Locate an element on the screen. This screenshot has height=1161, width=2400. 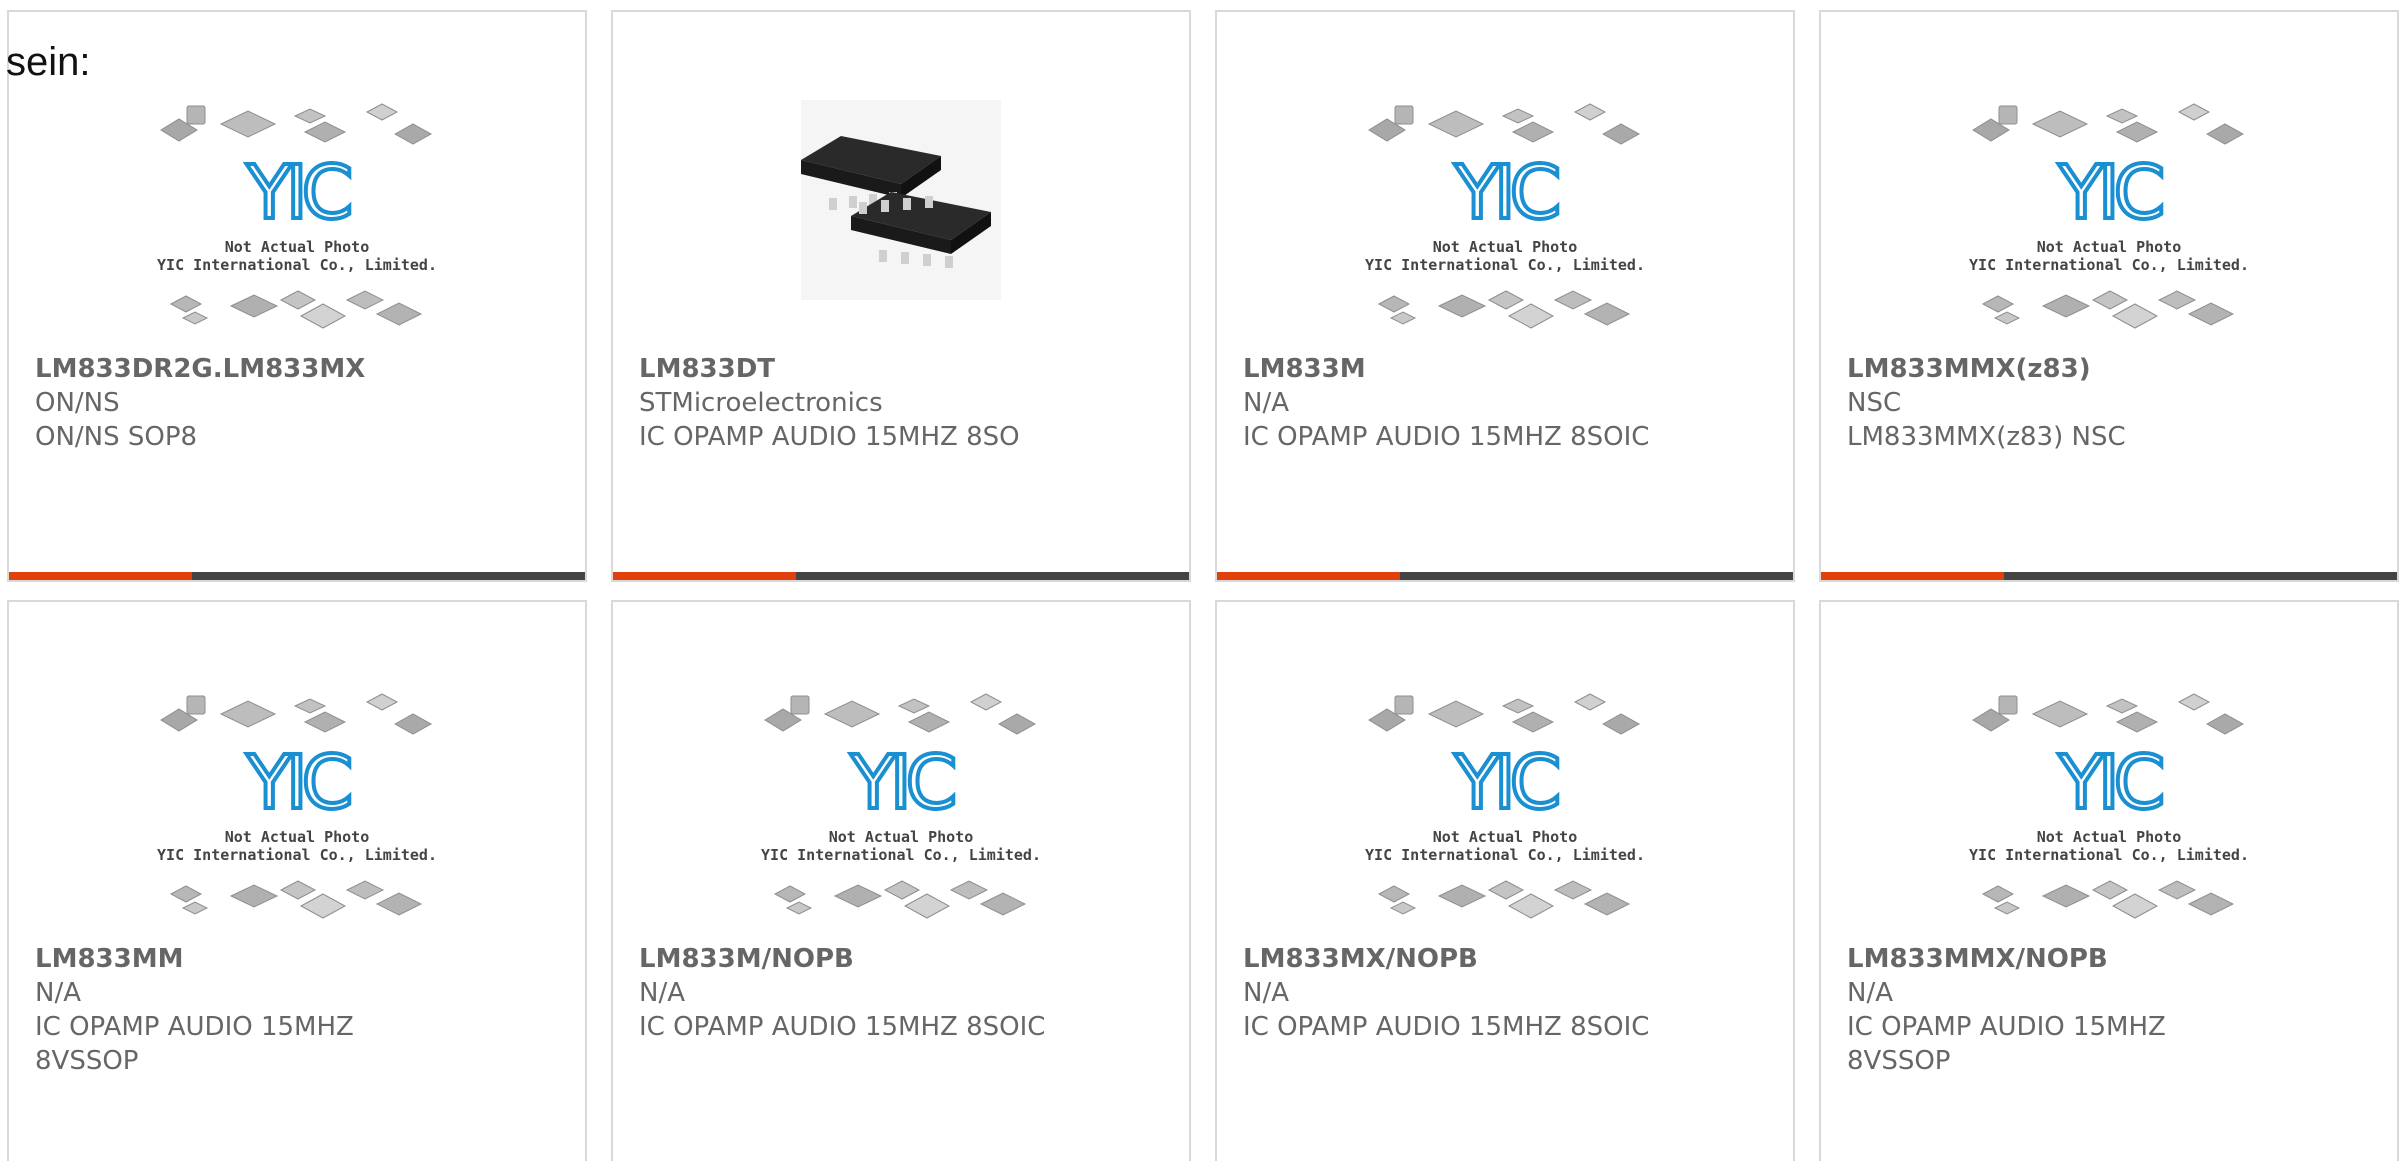
product-brand: STMicroelectronics is located at coordinates (761, 403).